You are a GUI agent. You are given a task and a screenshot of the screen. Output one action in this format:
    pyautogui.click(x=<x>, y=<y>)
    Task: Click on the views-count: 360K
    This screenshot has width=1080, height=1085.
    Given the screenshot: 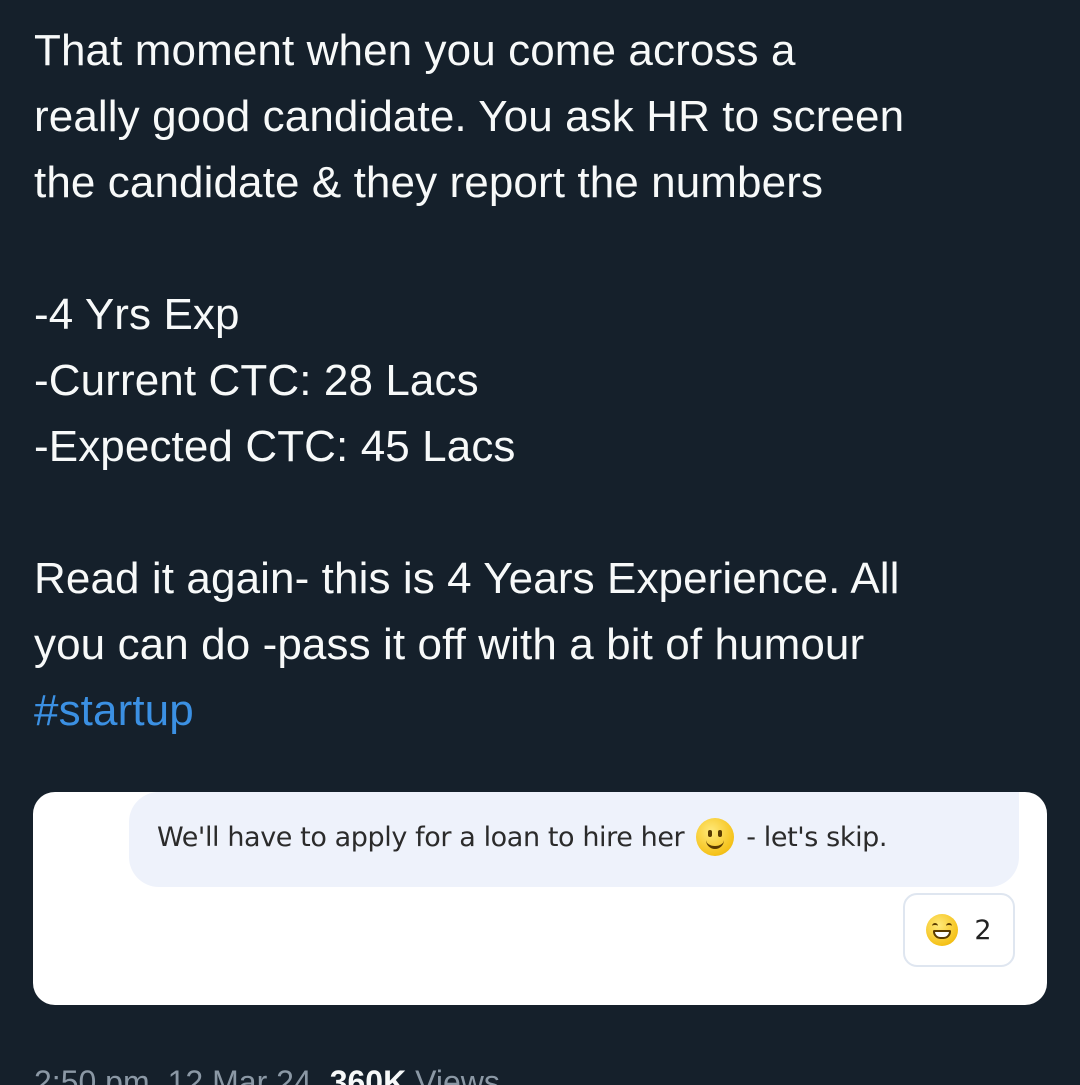 What is the action you would take?
    pyautogui.click(x=368, y=1074)
    